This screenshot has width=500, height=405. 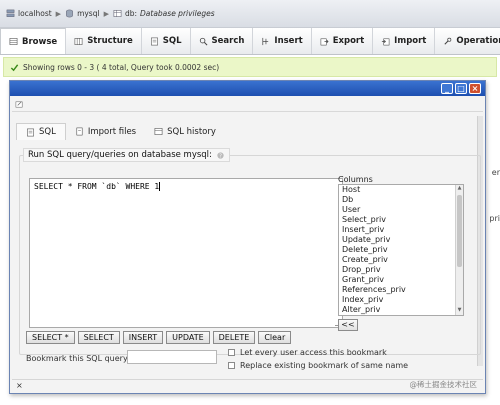 What do you see at coordinates (401, 200) in the screenshot?
I see `column-option: Db` at bounding box center [401, 200].